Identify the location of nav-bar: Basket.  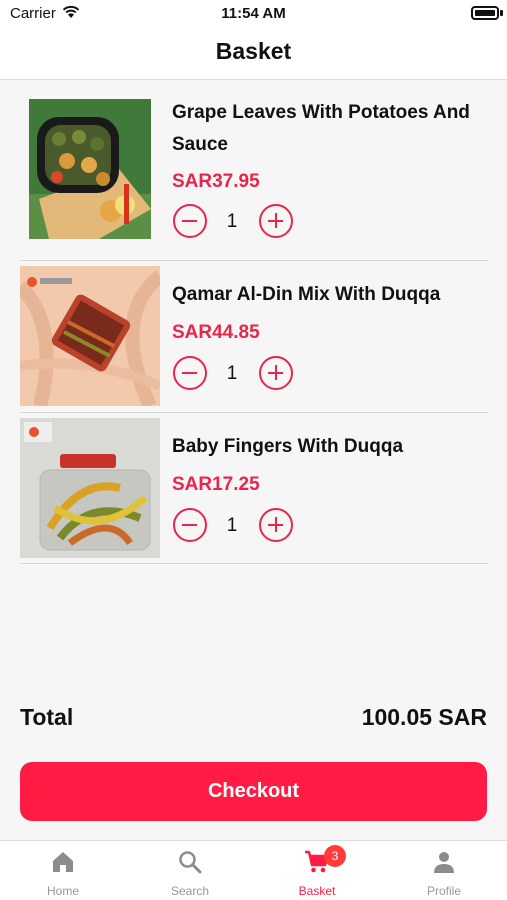
(253, 54).